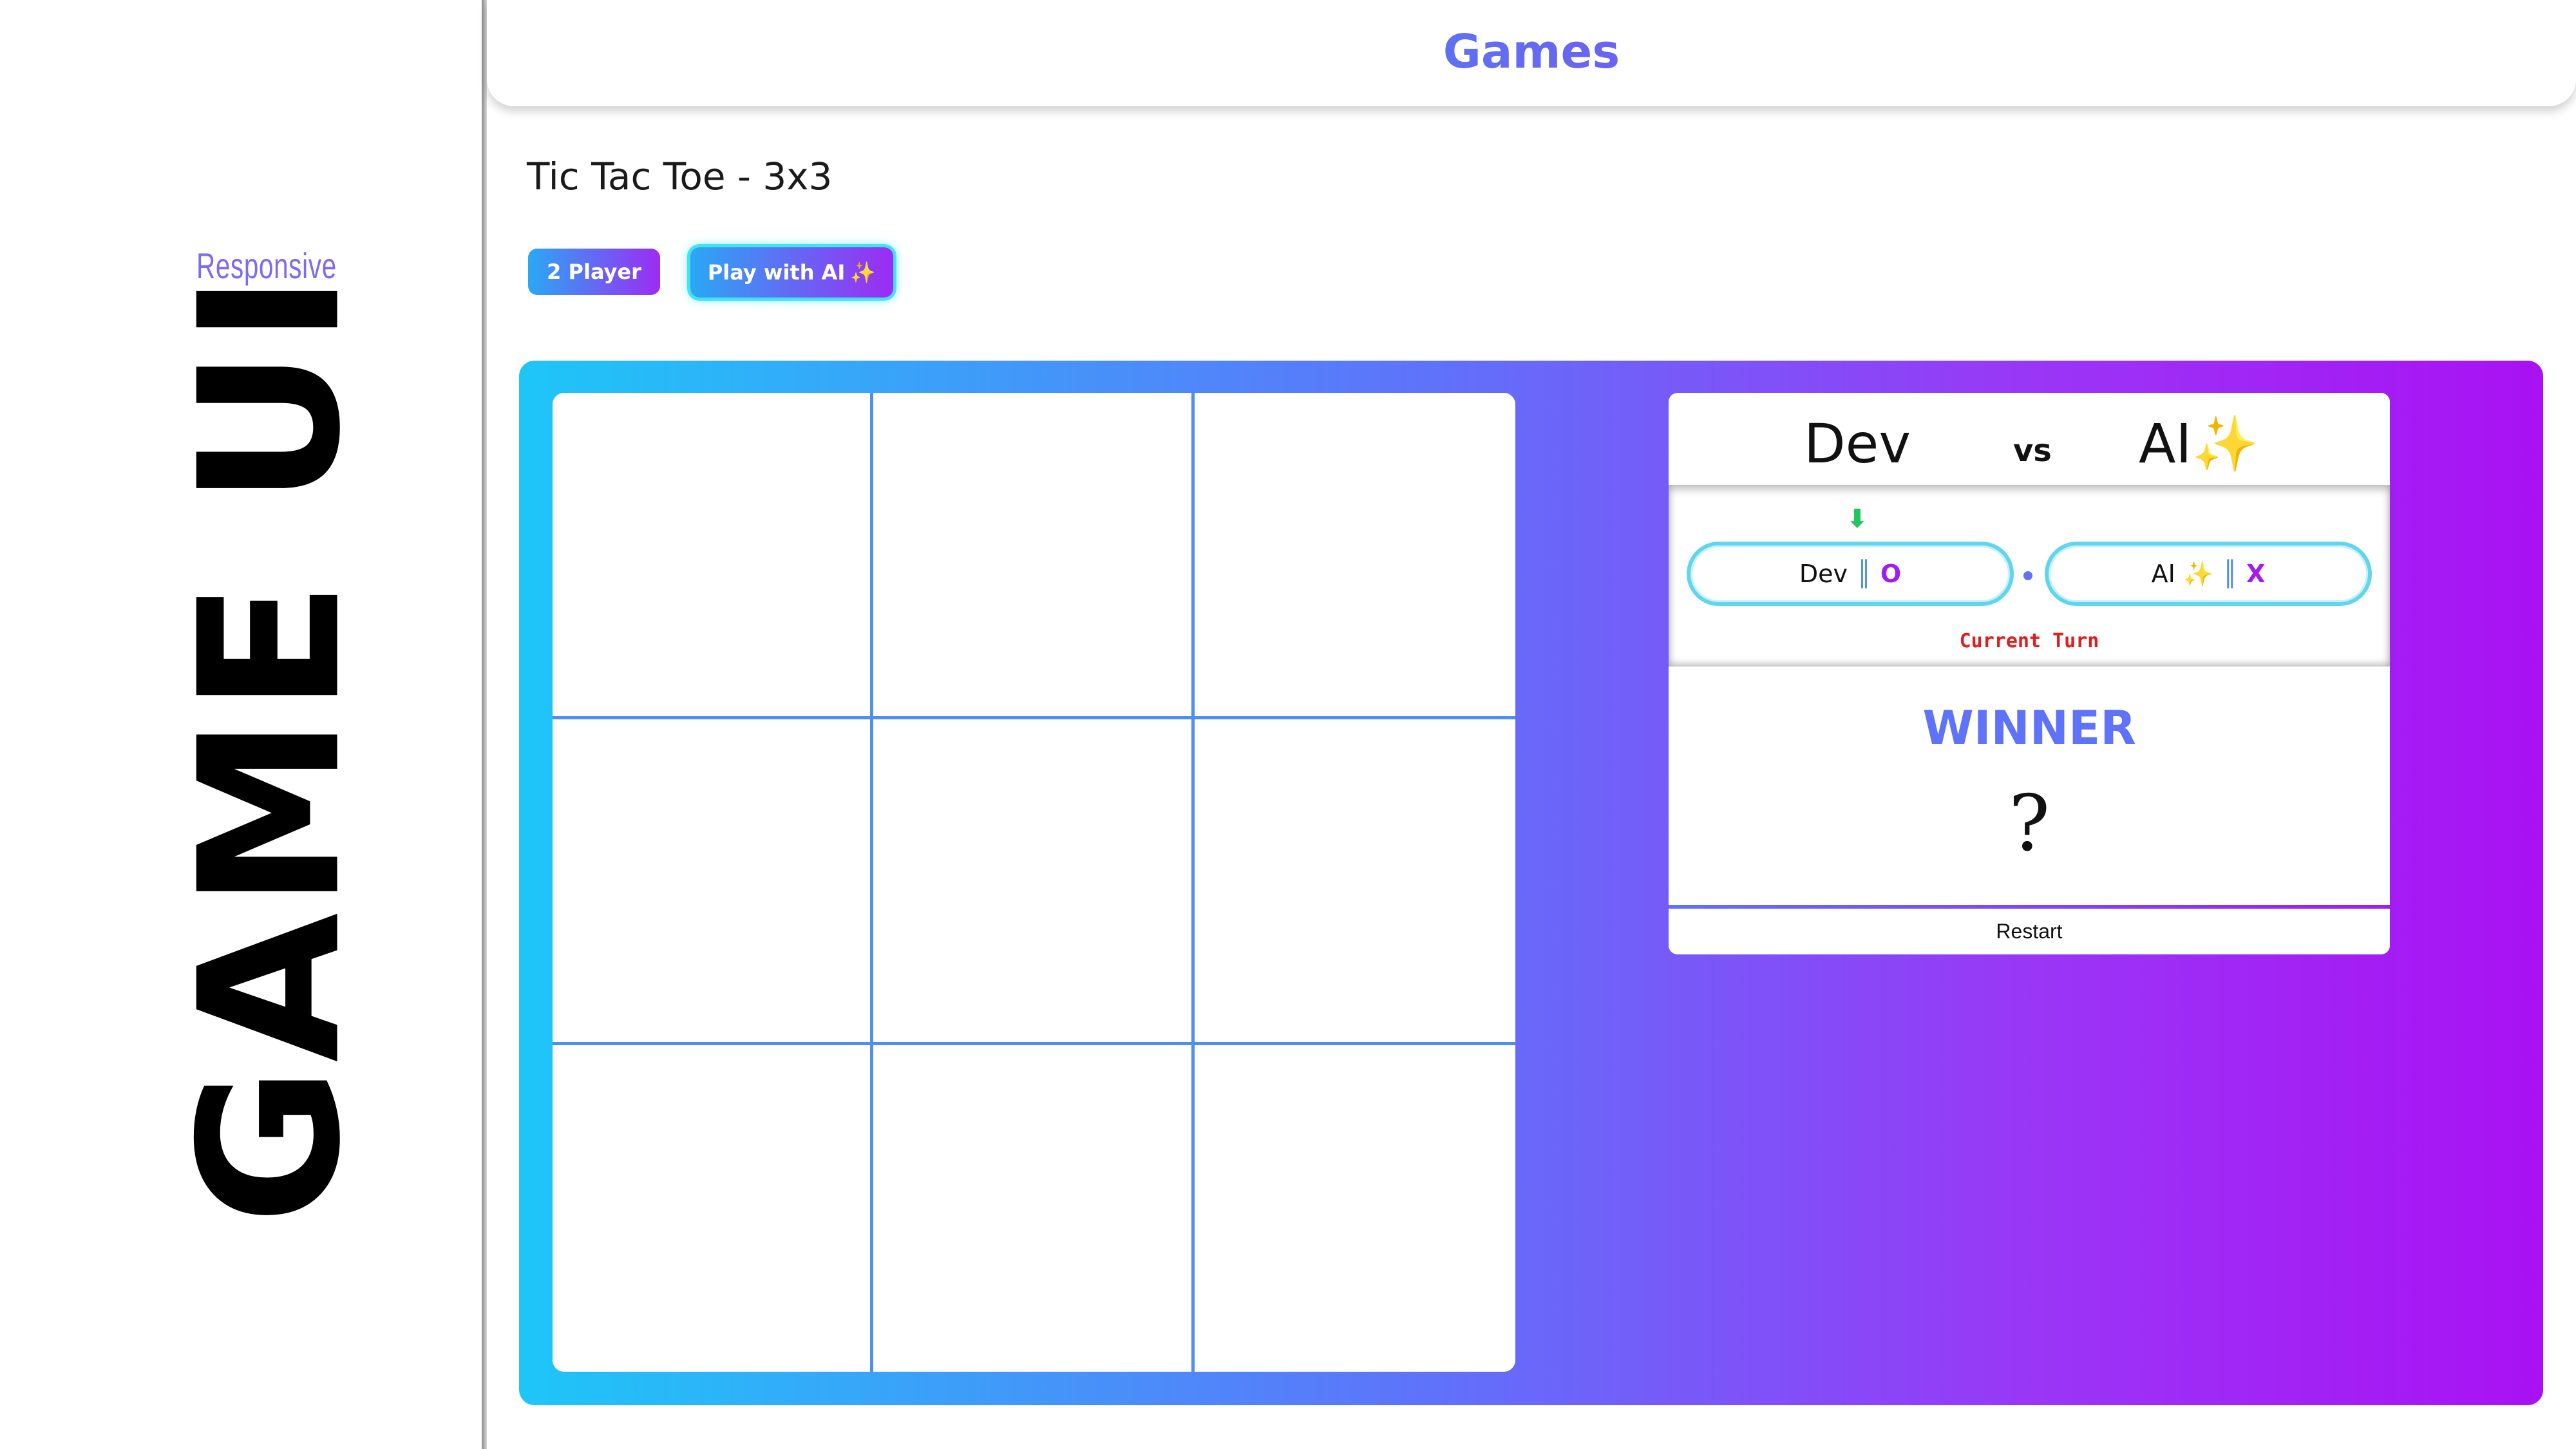 The height and width of the screenshot is (1449, 2576). What do you see at coordinates (1824, 574) in the screenshot?
I see `player1-pill-name: Dev` at bounding box center [1824, 574].